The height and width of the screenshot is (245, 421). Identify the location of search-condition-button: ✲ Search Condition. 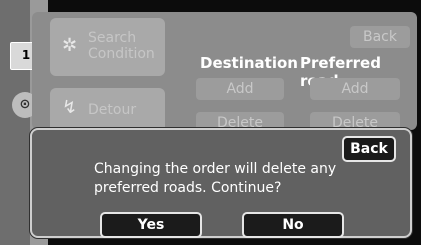
(107, 47).